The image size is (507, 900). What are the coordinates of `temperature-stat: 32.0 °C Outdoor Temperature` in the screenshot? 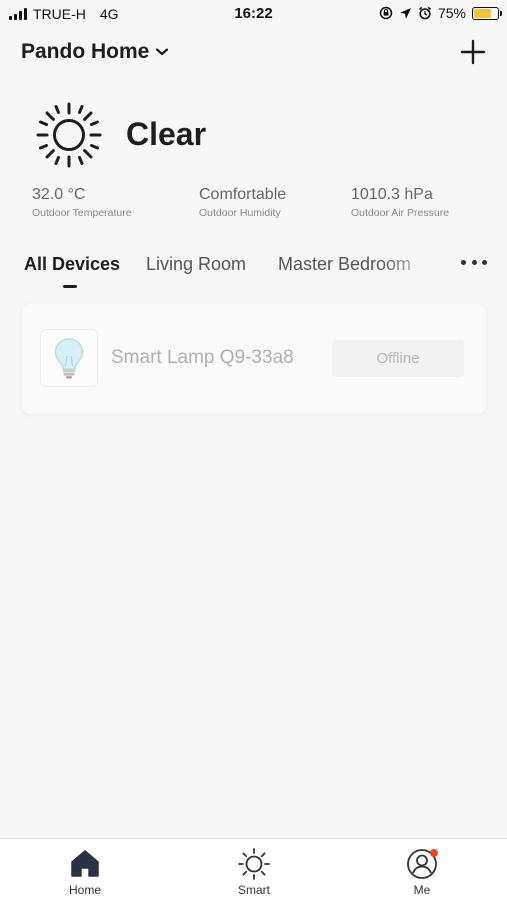 It's located at (82, 202).